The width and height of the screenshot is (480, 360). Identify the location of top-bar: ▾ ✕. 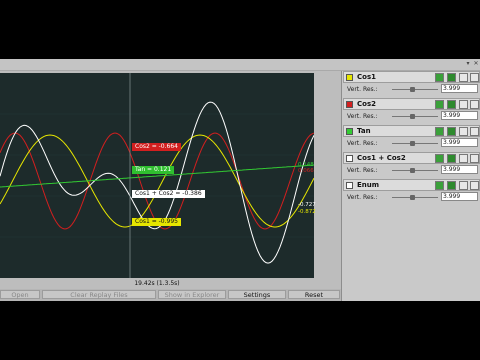
(240, 65).